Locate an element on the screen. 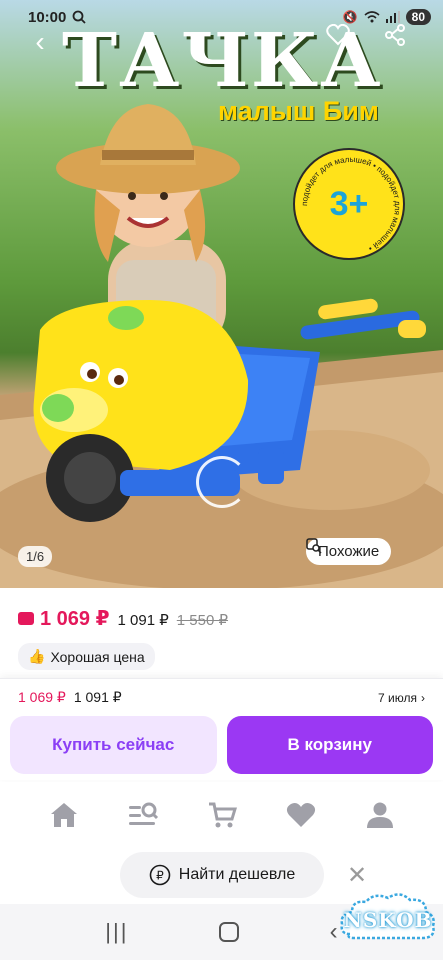 The image size is (443, 960). wifi-icon is located at coordinates (372, 17).